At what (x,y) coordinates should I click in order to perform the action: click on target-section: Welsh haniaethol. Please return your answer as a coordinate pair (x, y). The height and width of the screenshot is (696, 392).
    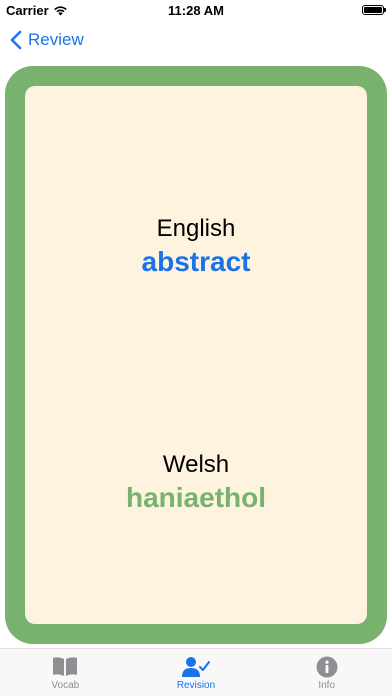
    Looking at the image, I should click on (196, 483).